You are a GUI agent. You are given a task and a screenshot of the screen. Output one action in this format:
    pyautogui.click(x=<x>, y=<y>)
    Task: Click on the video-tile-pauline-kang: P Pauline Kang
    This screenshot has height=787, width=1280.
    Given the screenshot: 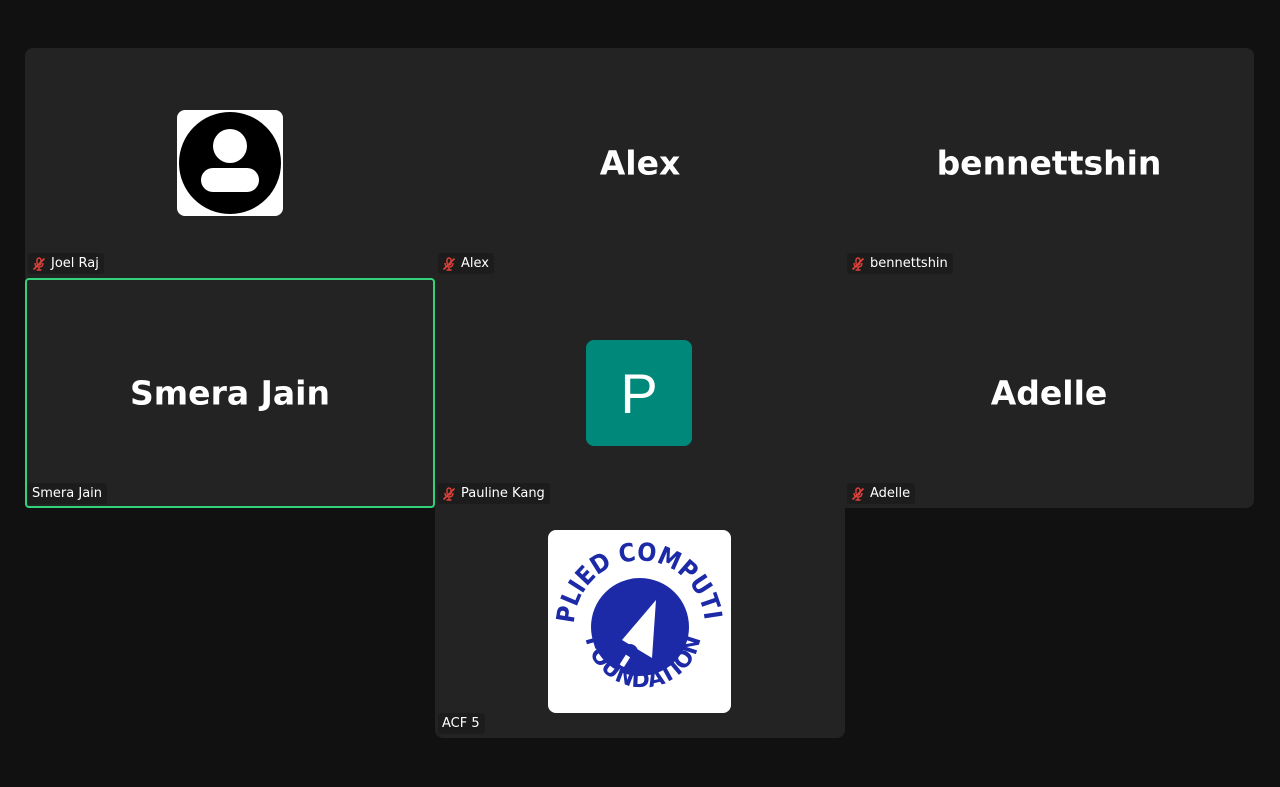 What is the action you would take?
    pyautogui.click(x=640, y=393)
    